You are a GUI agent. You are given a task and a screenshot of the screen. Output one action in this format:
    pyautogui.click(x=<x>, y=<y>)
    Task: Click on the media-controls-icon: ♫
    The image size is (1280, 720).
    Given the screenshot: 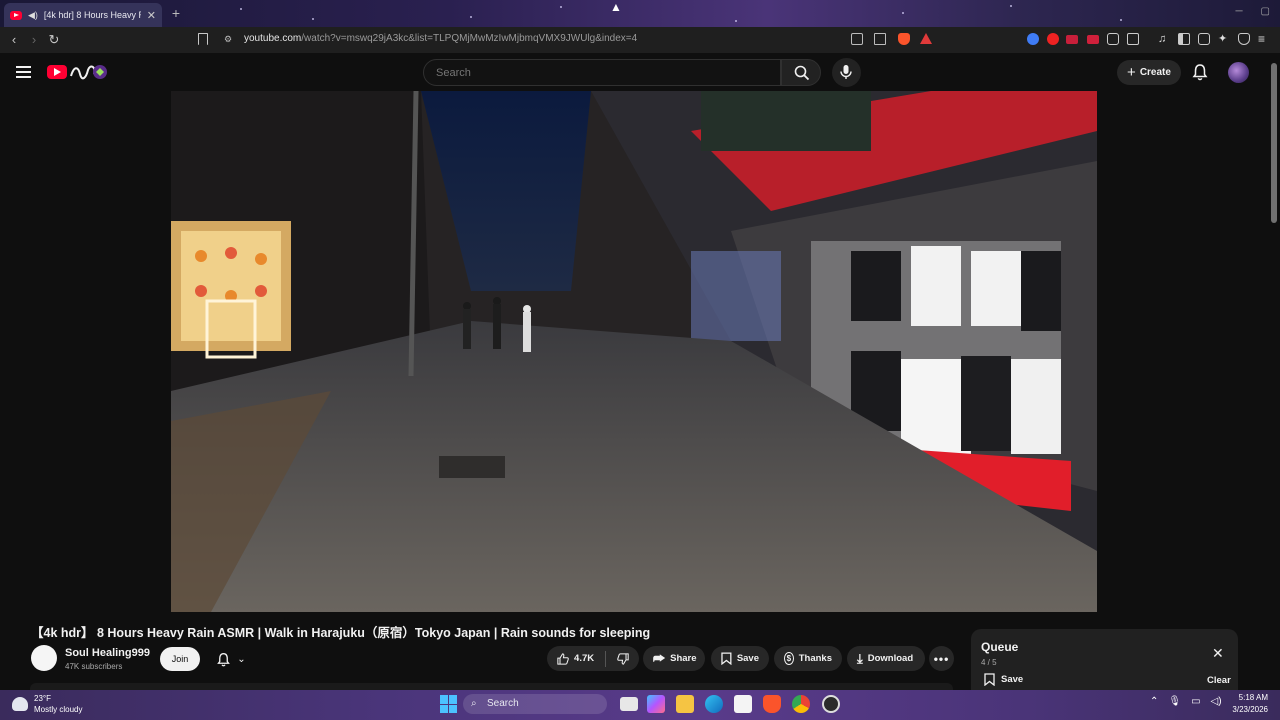 What is the action you would take?
    pyautogui.click(x=1164, y=39)
    